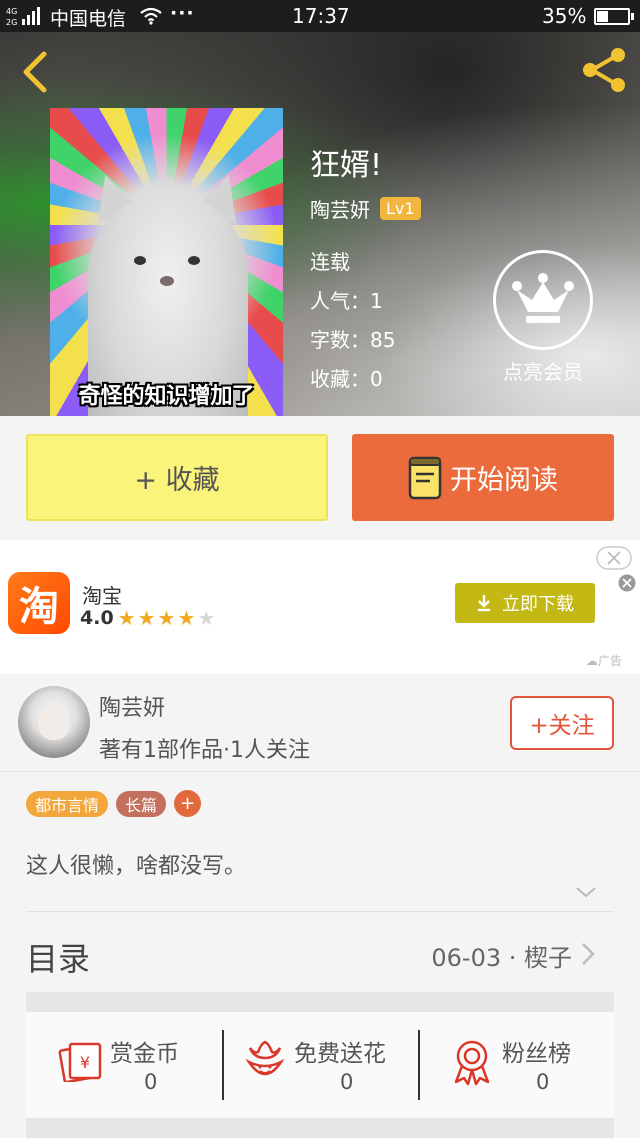  Describe the element at coordinates (330, 262) in the screenshot. I see `book-status: 连载` at that location.